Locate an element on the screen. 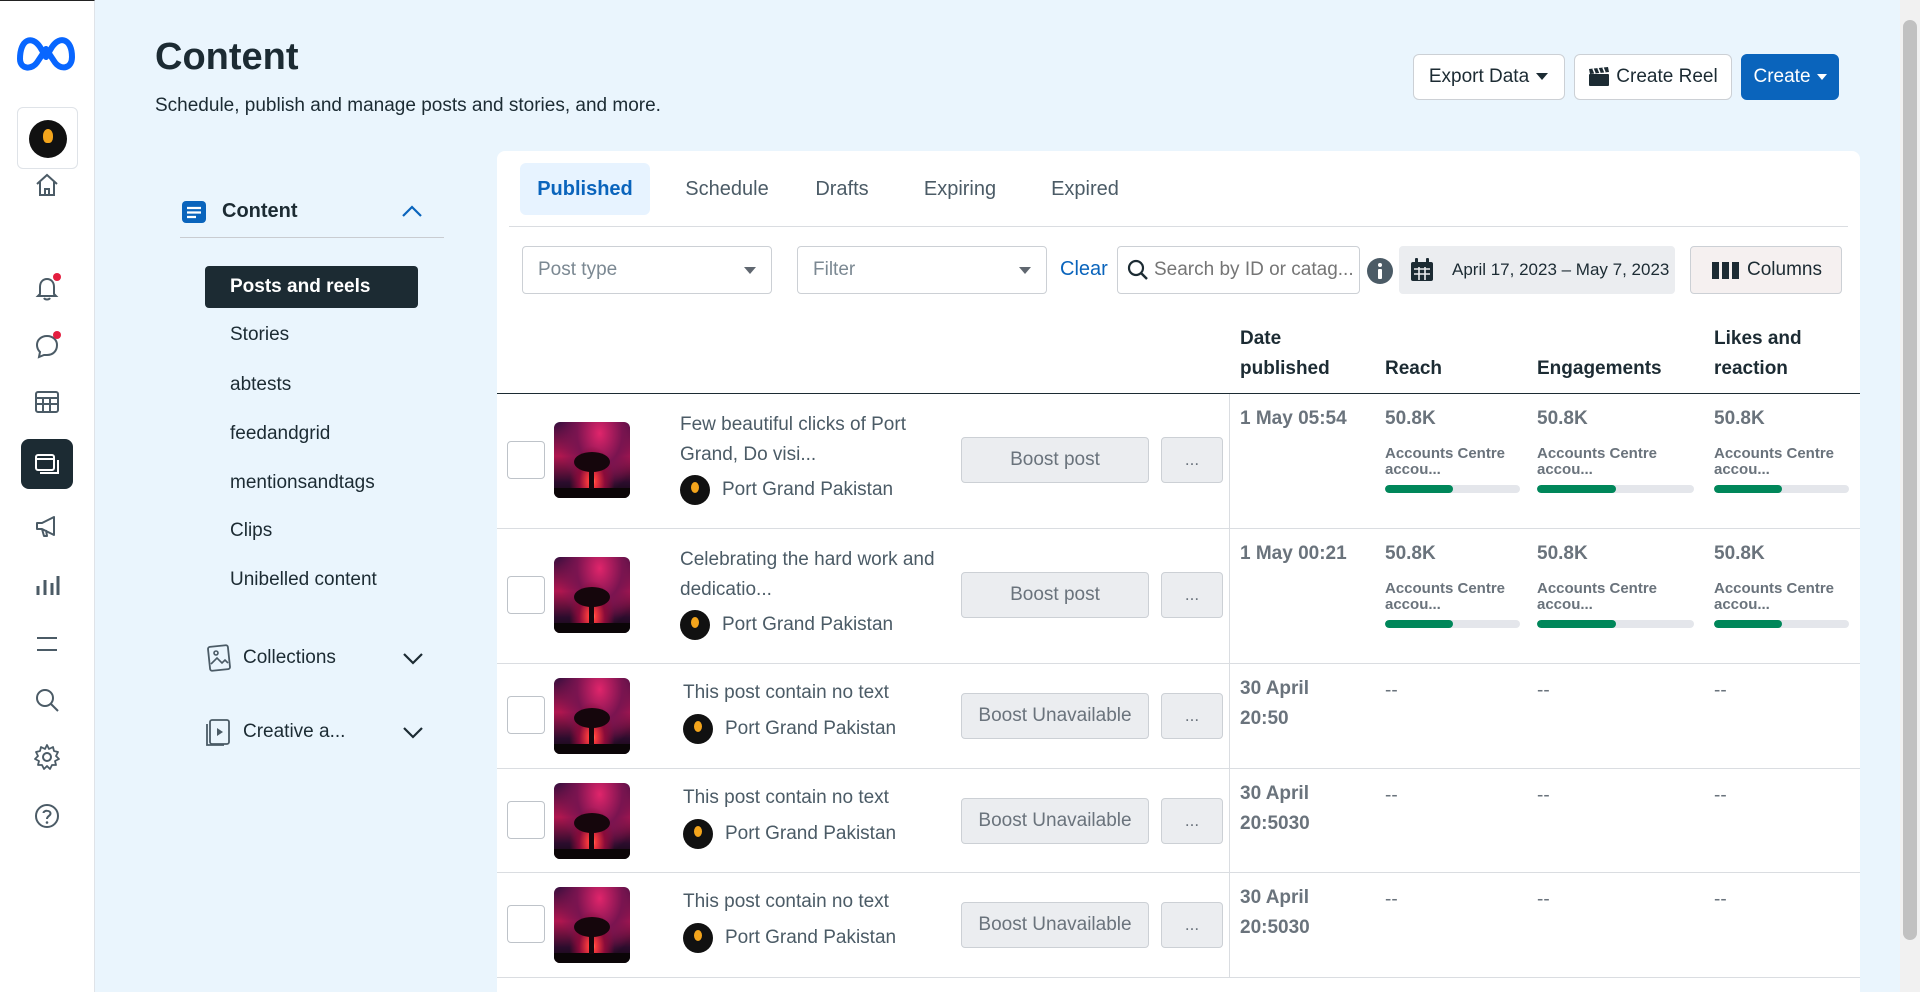 The width and height of the screenshot is (1920, 992). date-range-picker: April 17, 2023 – May 7, 2023 is located at coordinates (1537, 270).